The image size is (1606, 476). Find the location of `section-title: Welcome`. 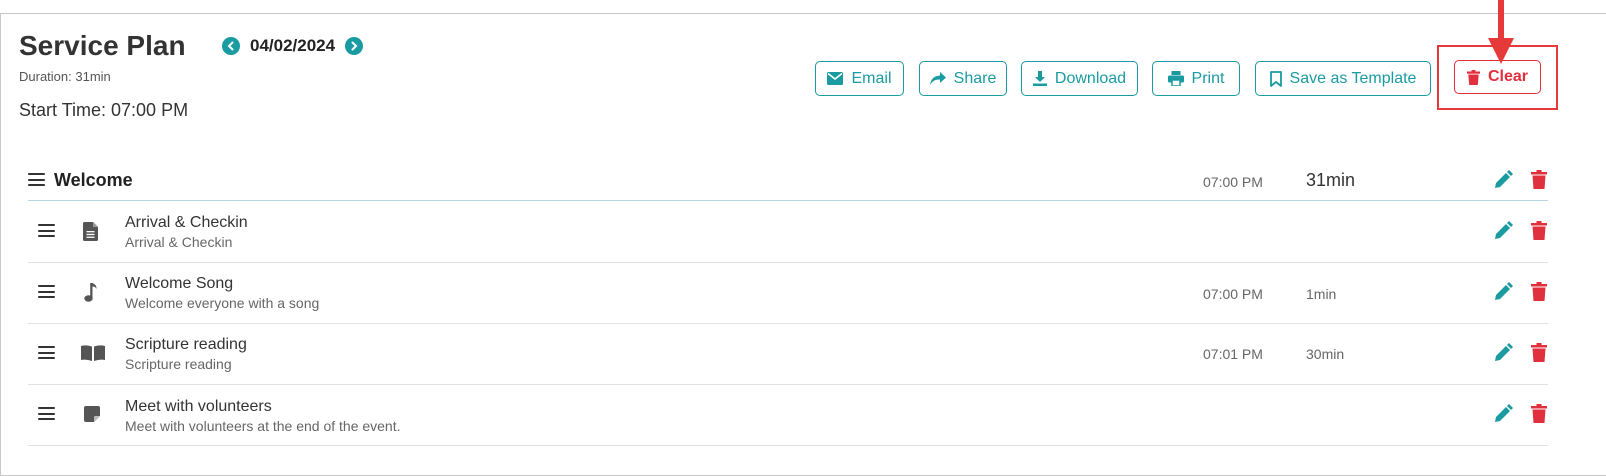

section-title: Welcome is located at coordinates (93, 180).